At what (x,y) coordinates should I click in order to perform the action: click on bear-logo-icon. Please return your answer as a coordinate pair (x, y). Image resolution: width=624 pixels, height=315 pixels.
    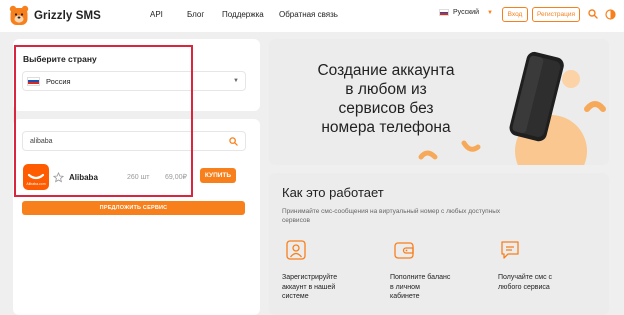
    Looking at the image, I should click on (19, 15).